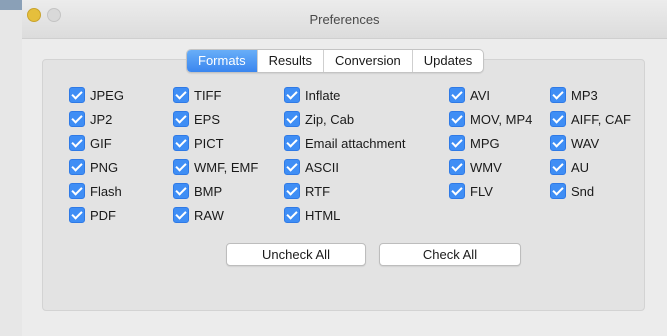 This screenshot has width=667, height=336. What do you see at coordinates (104, 167) in the screenshot?
I see `checkbox-label: PNG` at bounding box center [104, 167].